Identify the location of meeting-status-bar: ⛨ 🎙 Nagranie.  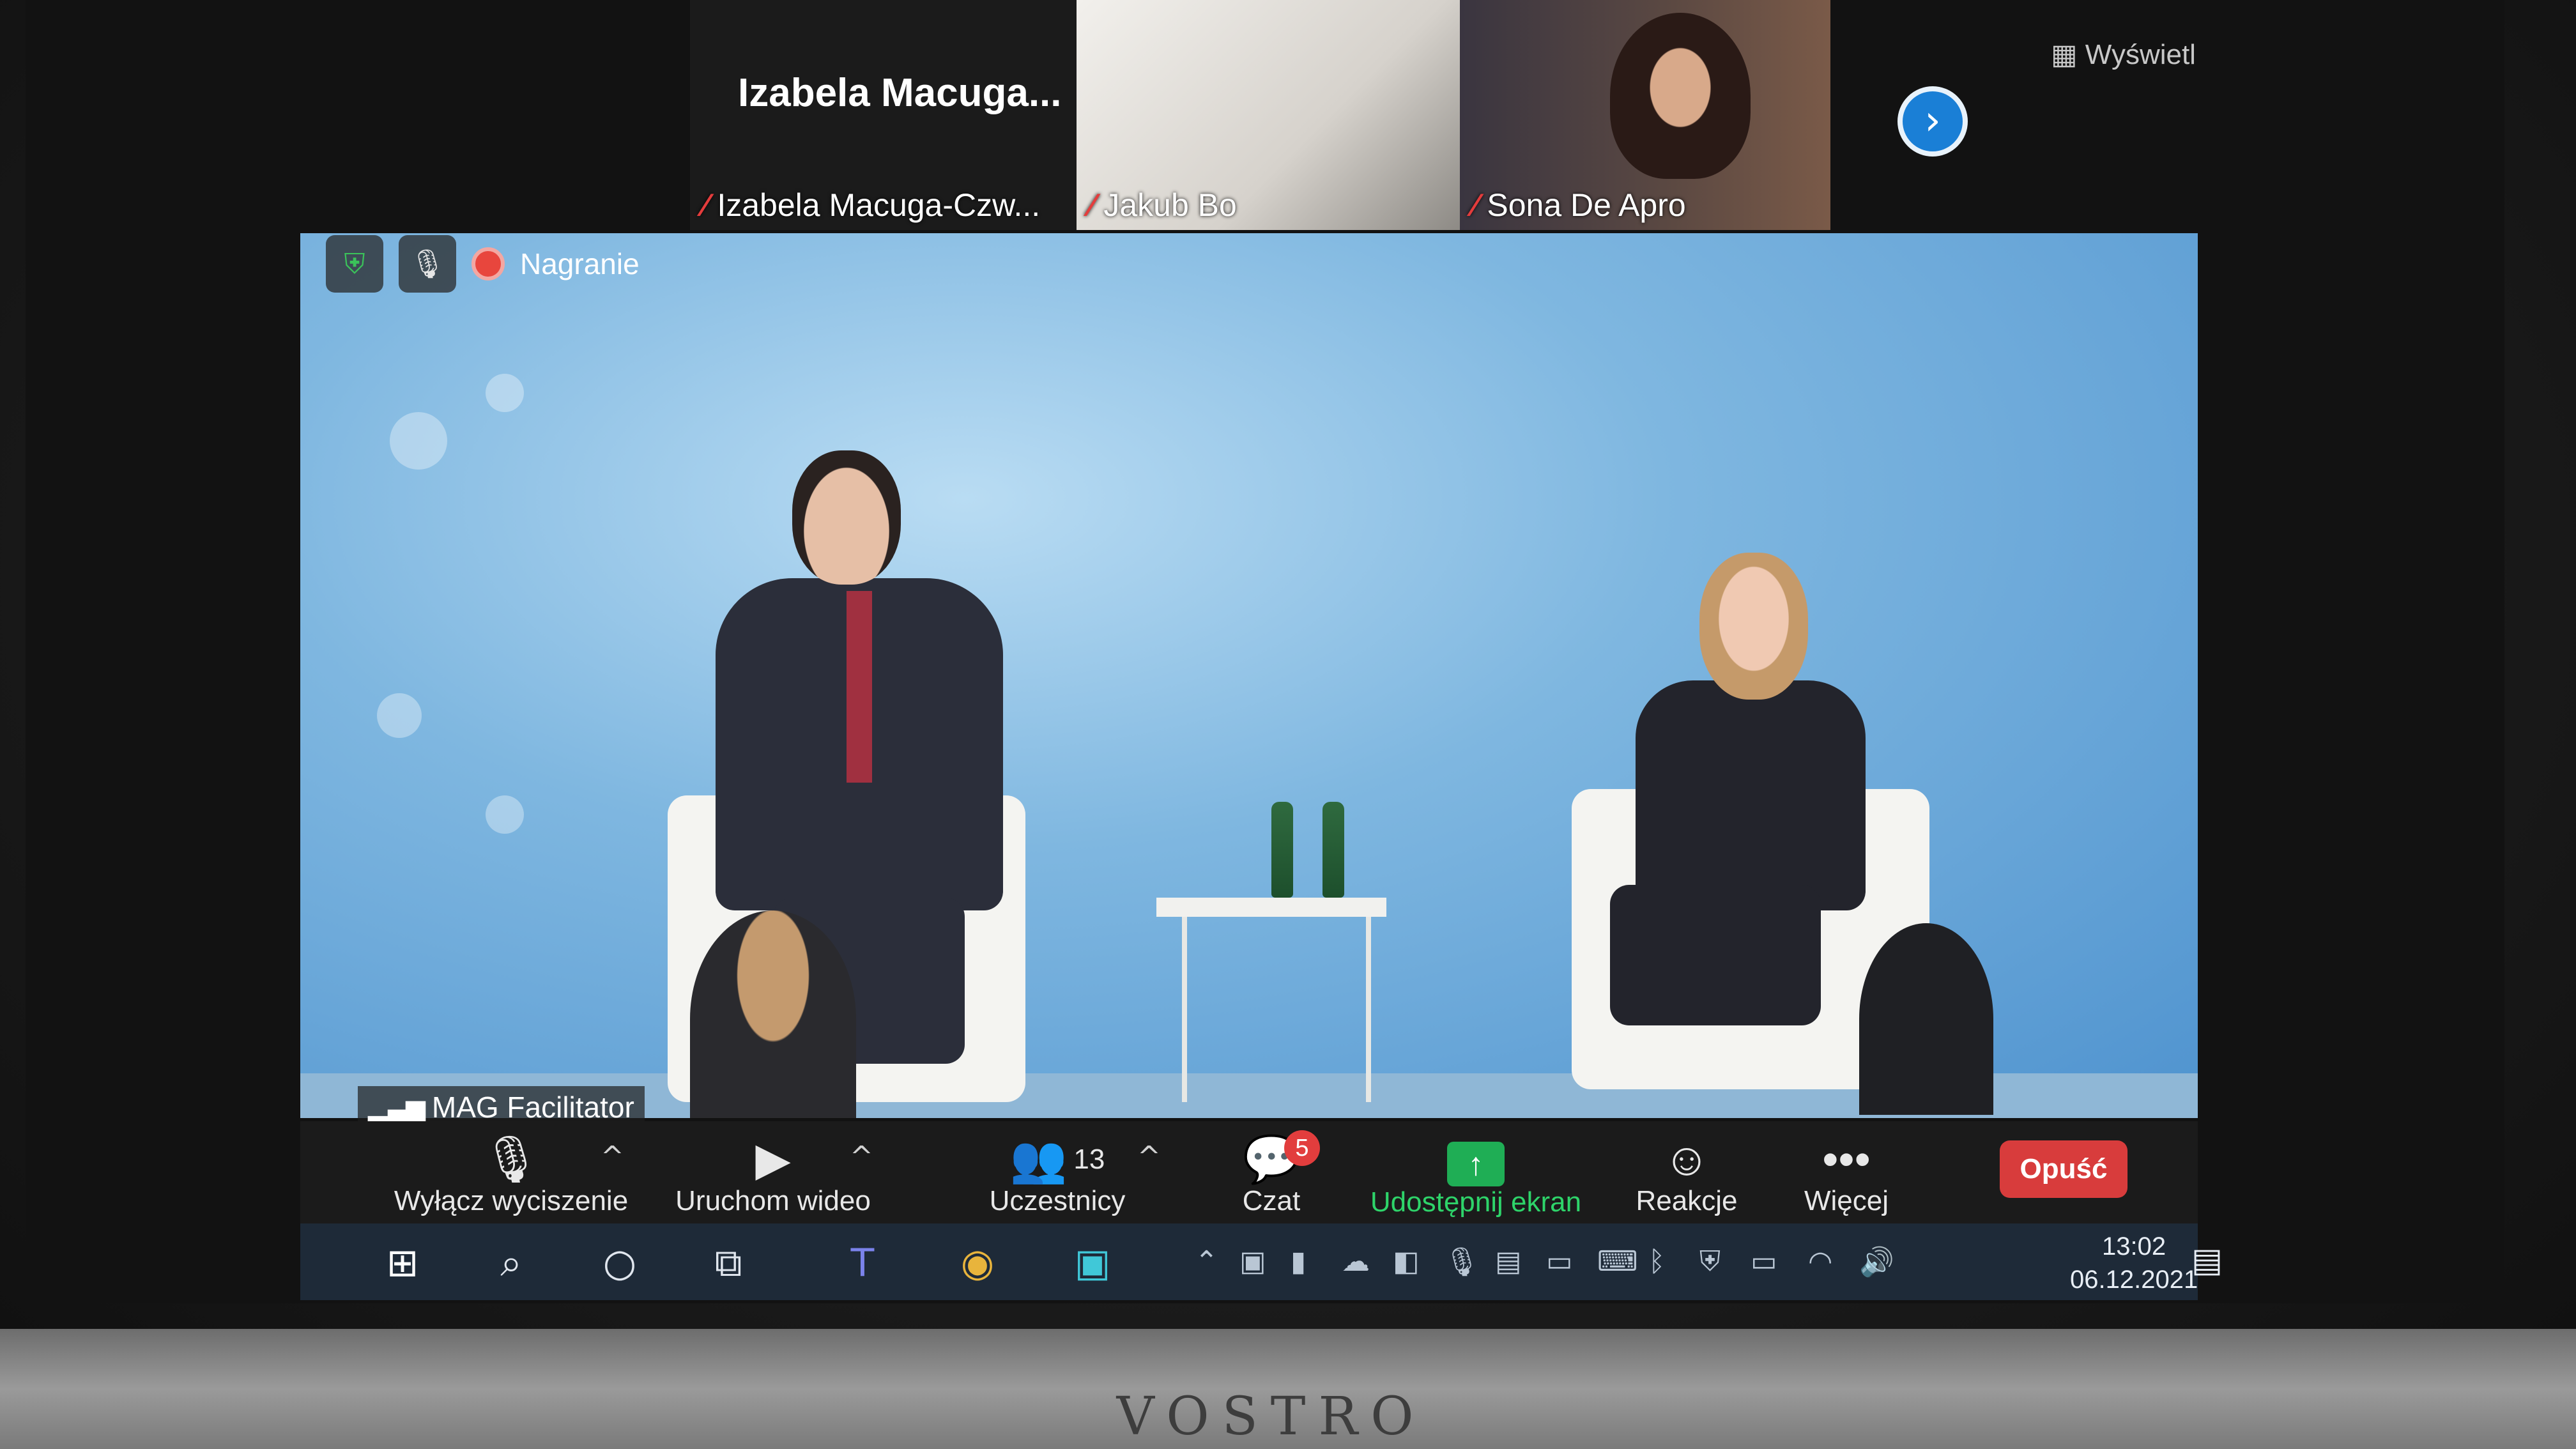
(483, 264).